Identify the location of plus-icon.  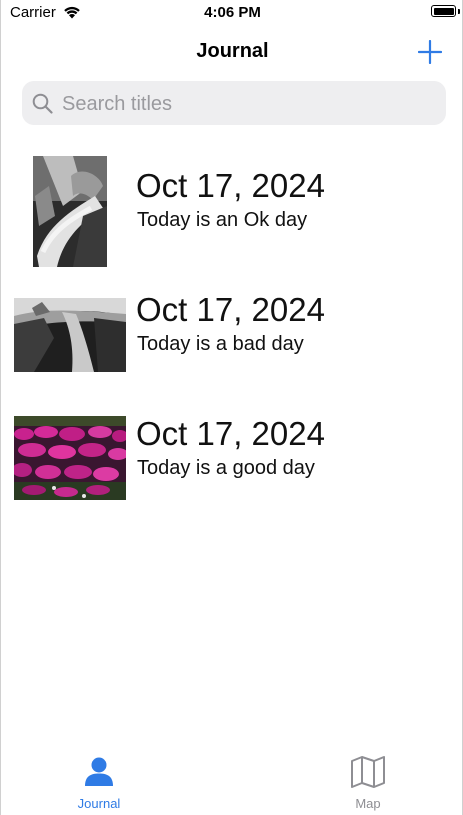
(430, 52).